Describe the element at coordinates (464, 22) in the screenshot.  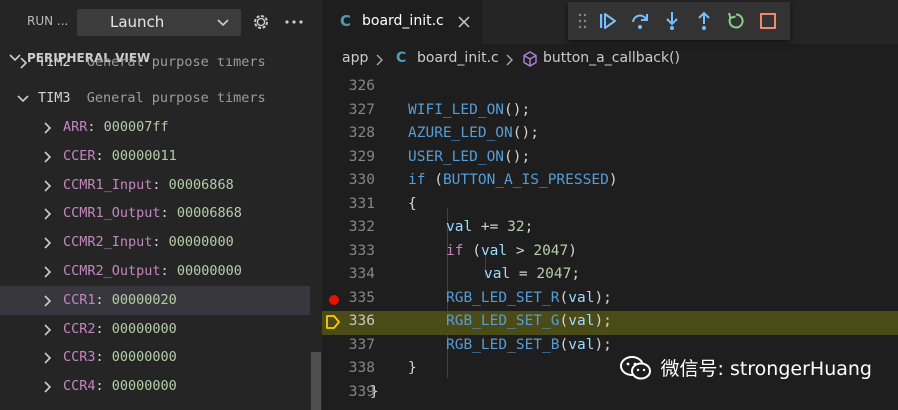
I see `close-icon` at that location.